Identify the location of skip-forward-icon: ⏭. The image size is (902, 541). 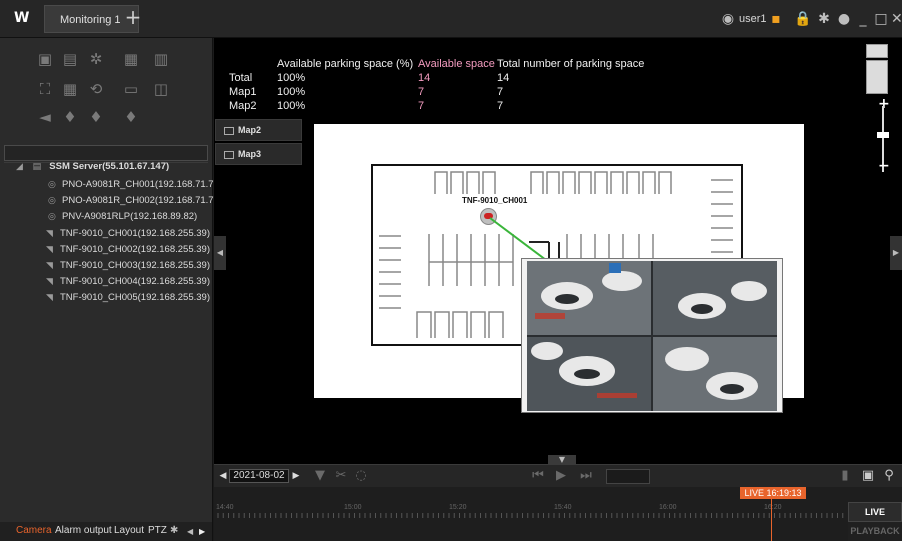
(586, 476).